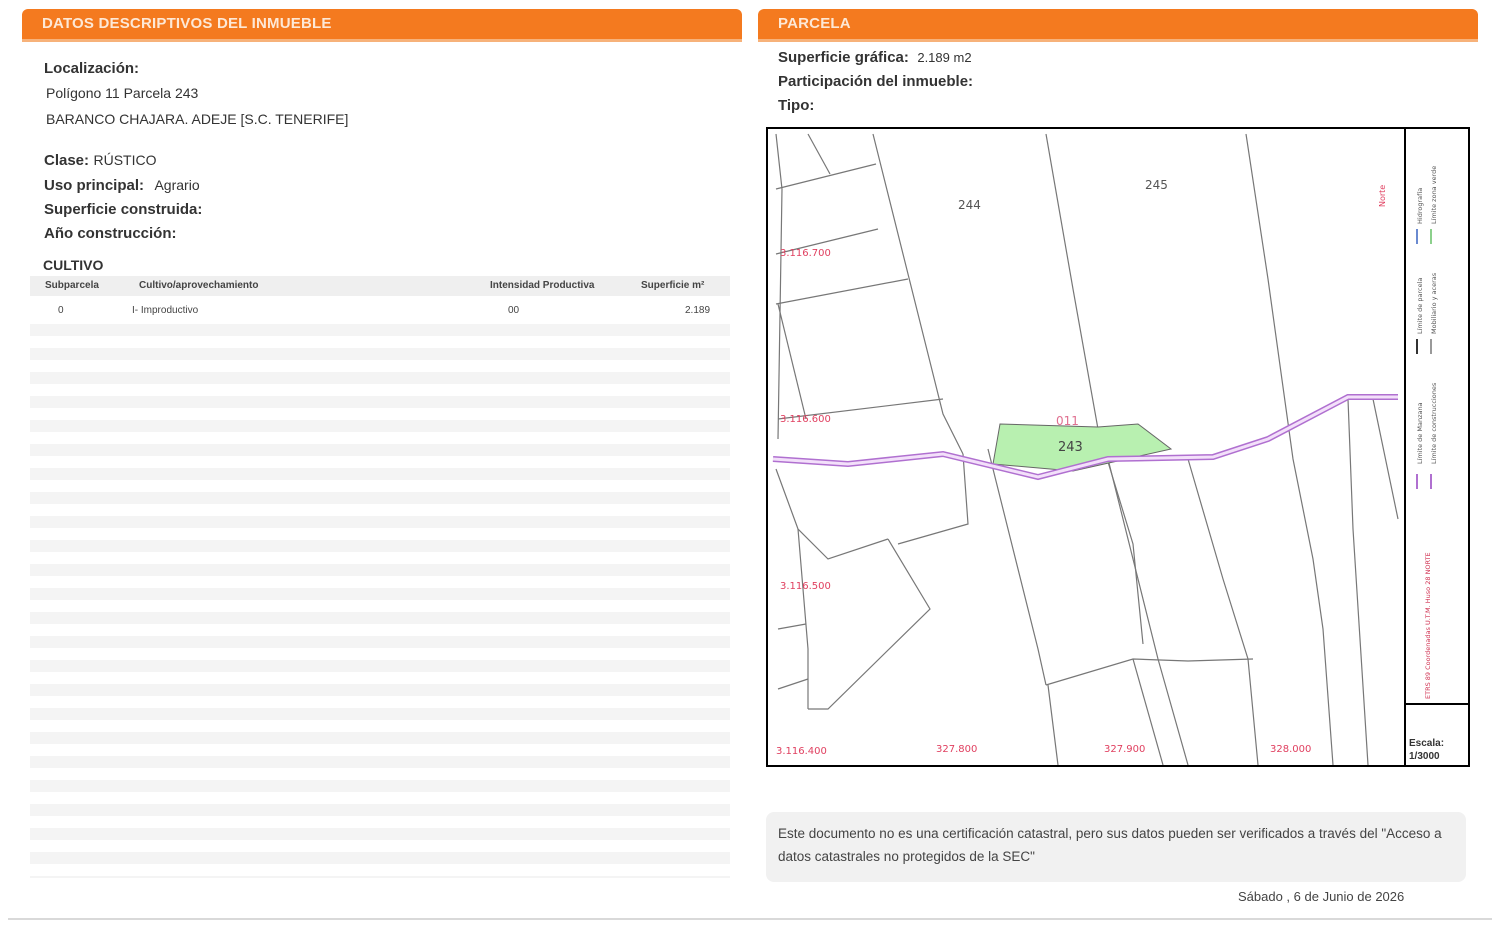 This screenshot has height=926, width=1500. I want to click on cell-cultivo: I- Improductivo, so click(165, 310).